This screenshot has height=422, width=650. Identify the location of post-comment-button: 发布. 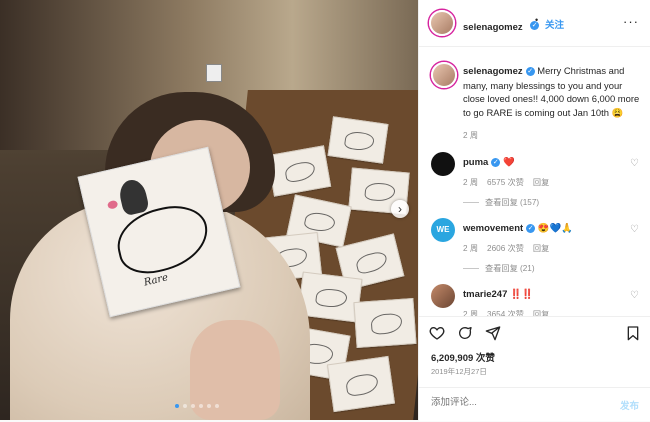
(629, 405).